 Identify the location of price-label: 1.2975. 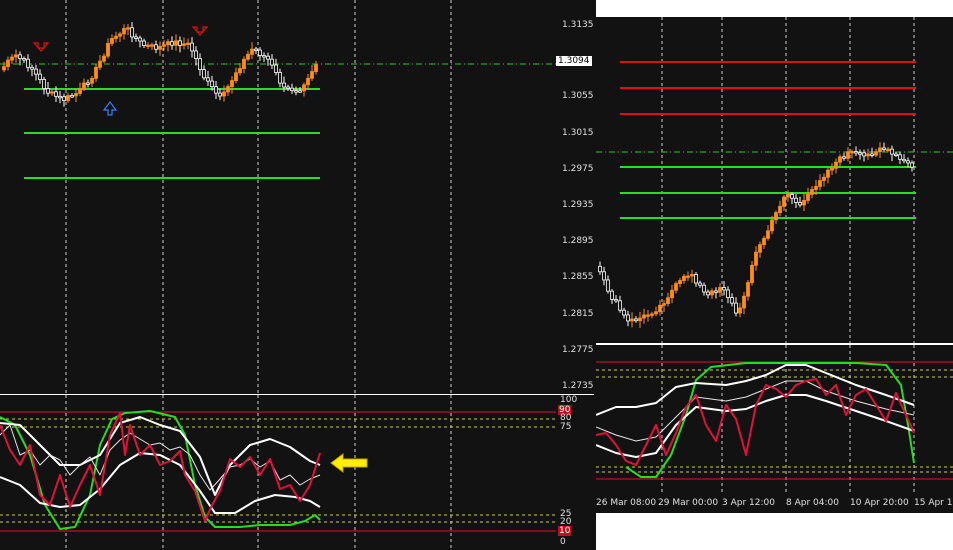
(578, 169).